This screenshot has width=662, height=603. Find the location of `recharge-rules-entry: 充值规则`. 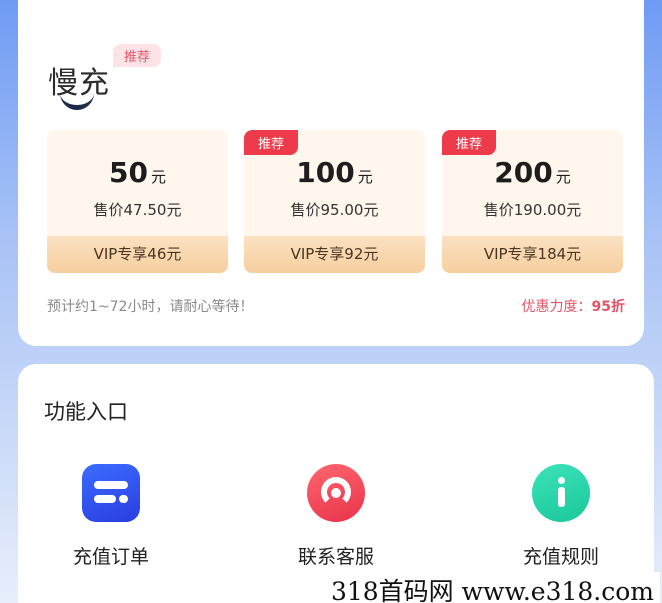

recharge-rules-entry: 充值规则 is located at coordinates (561, 516).